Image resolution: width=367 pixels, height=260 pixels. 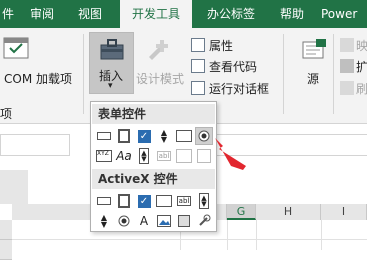 I want to click on expansion-packs-button: 扩, so click(x=361, y=66).